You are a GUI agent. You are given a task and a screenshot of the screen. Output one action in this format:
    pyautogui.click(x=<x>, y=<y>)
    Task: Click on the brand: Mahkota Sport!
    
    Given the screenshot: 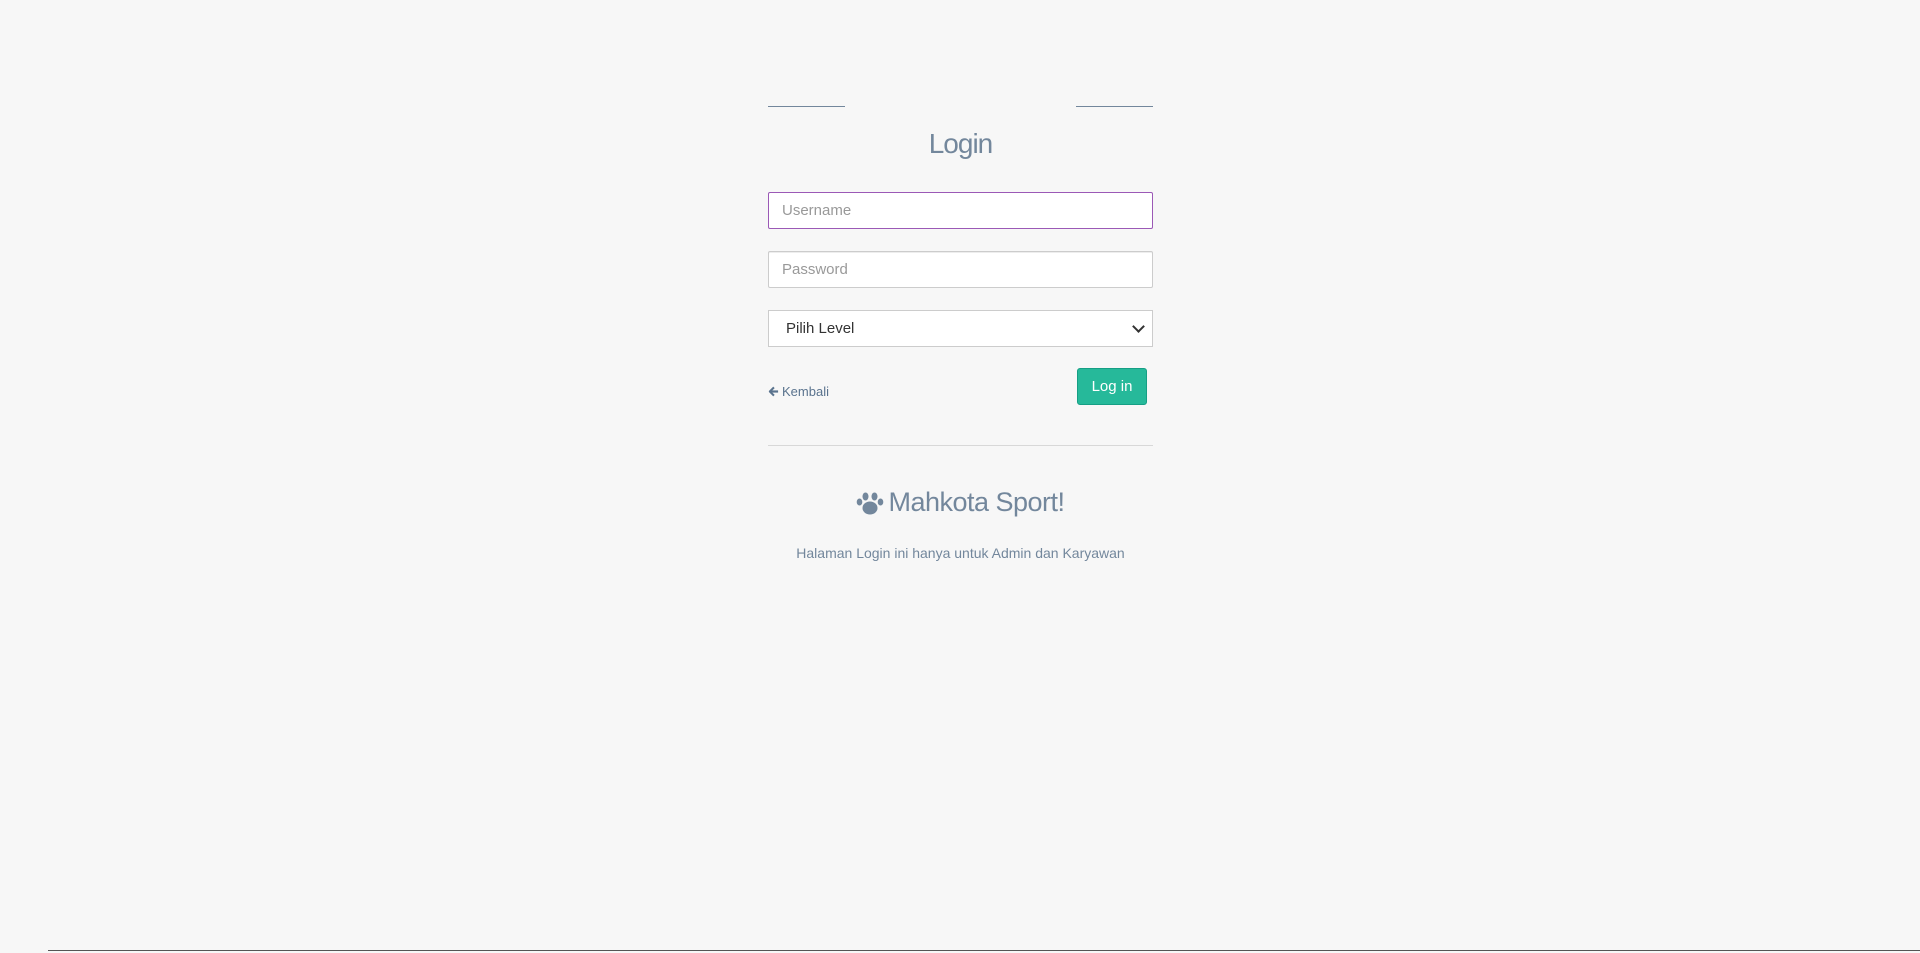 What is the action you would take?
    pyautogui.click(x=960, y=502)
    